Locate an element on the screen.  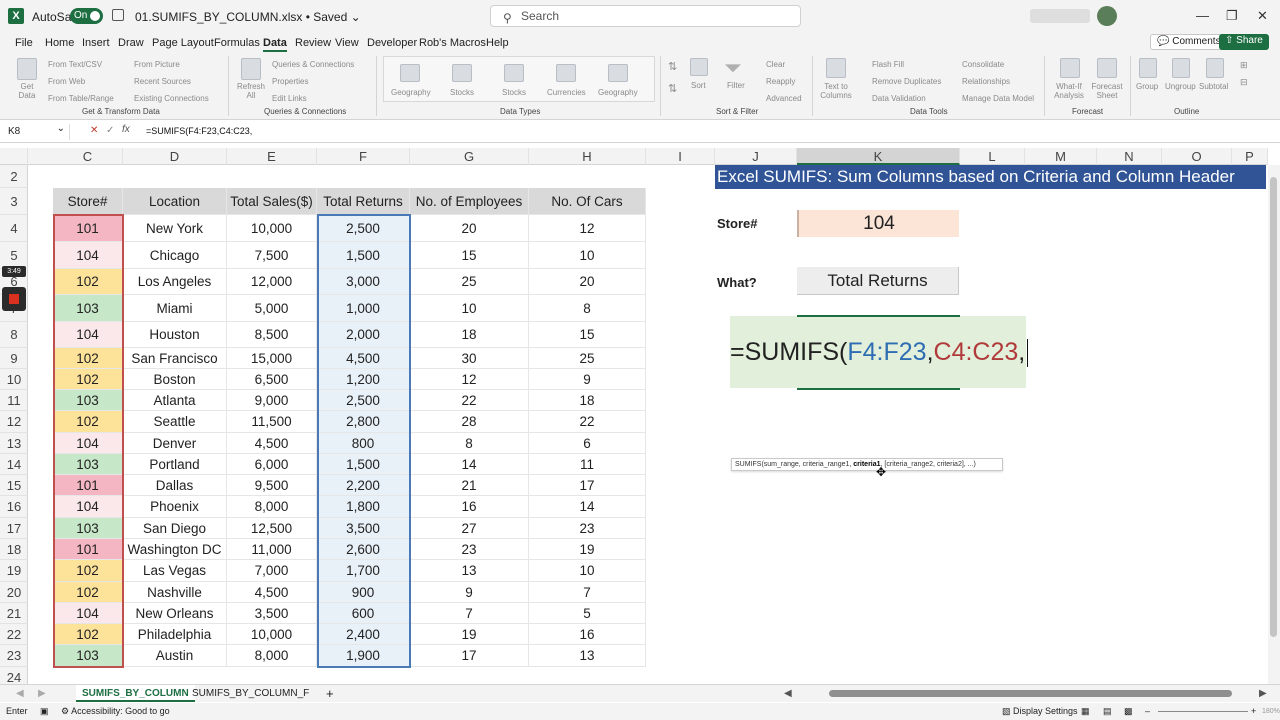
row-header: 23 is located at coordinates (14, 656).